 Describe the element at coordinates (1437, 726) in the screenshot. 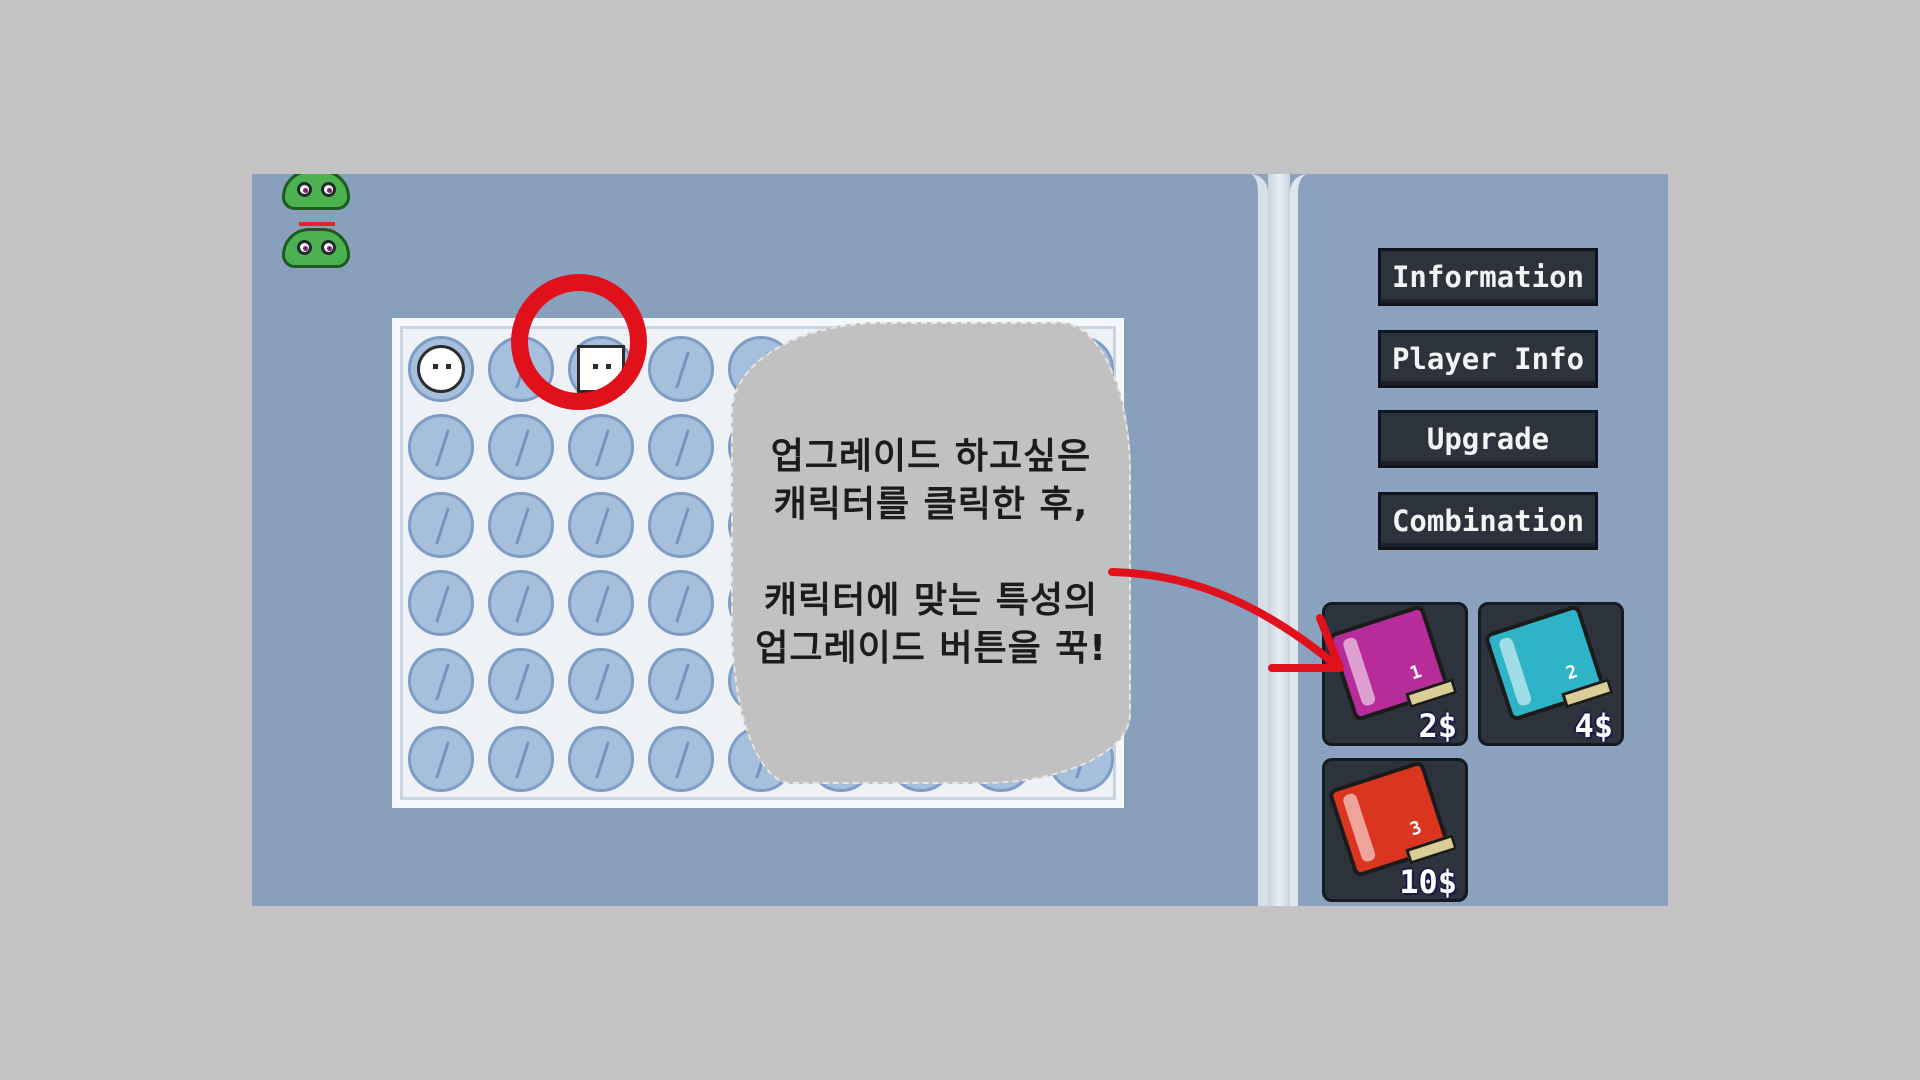

I see `upgrade-price: 2$` at that location.